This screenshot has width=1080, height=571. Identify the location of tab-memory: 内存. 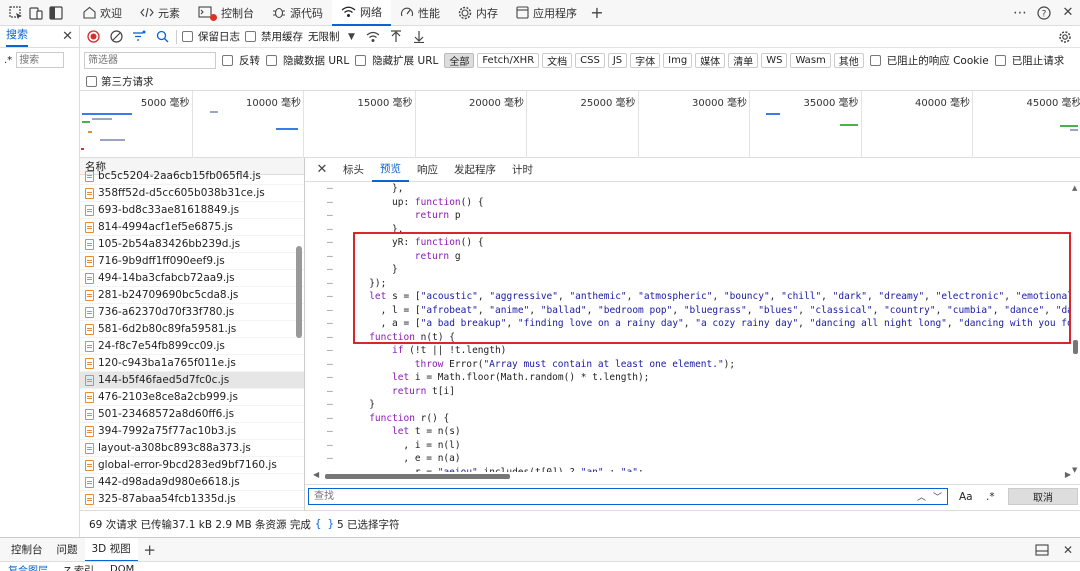
(478, 13).